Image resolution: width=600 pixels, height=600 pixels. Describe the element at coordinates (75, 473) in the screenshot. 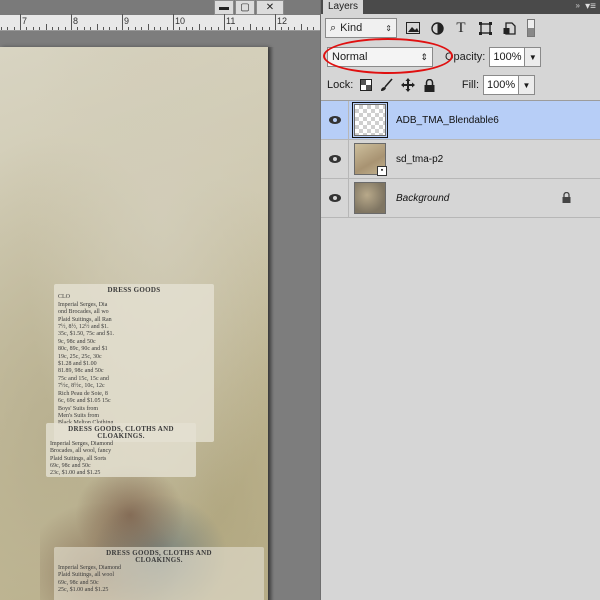

I see `clipping-line: 23c, $1.00 and $1.25` at that location.